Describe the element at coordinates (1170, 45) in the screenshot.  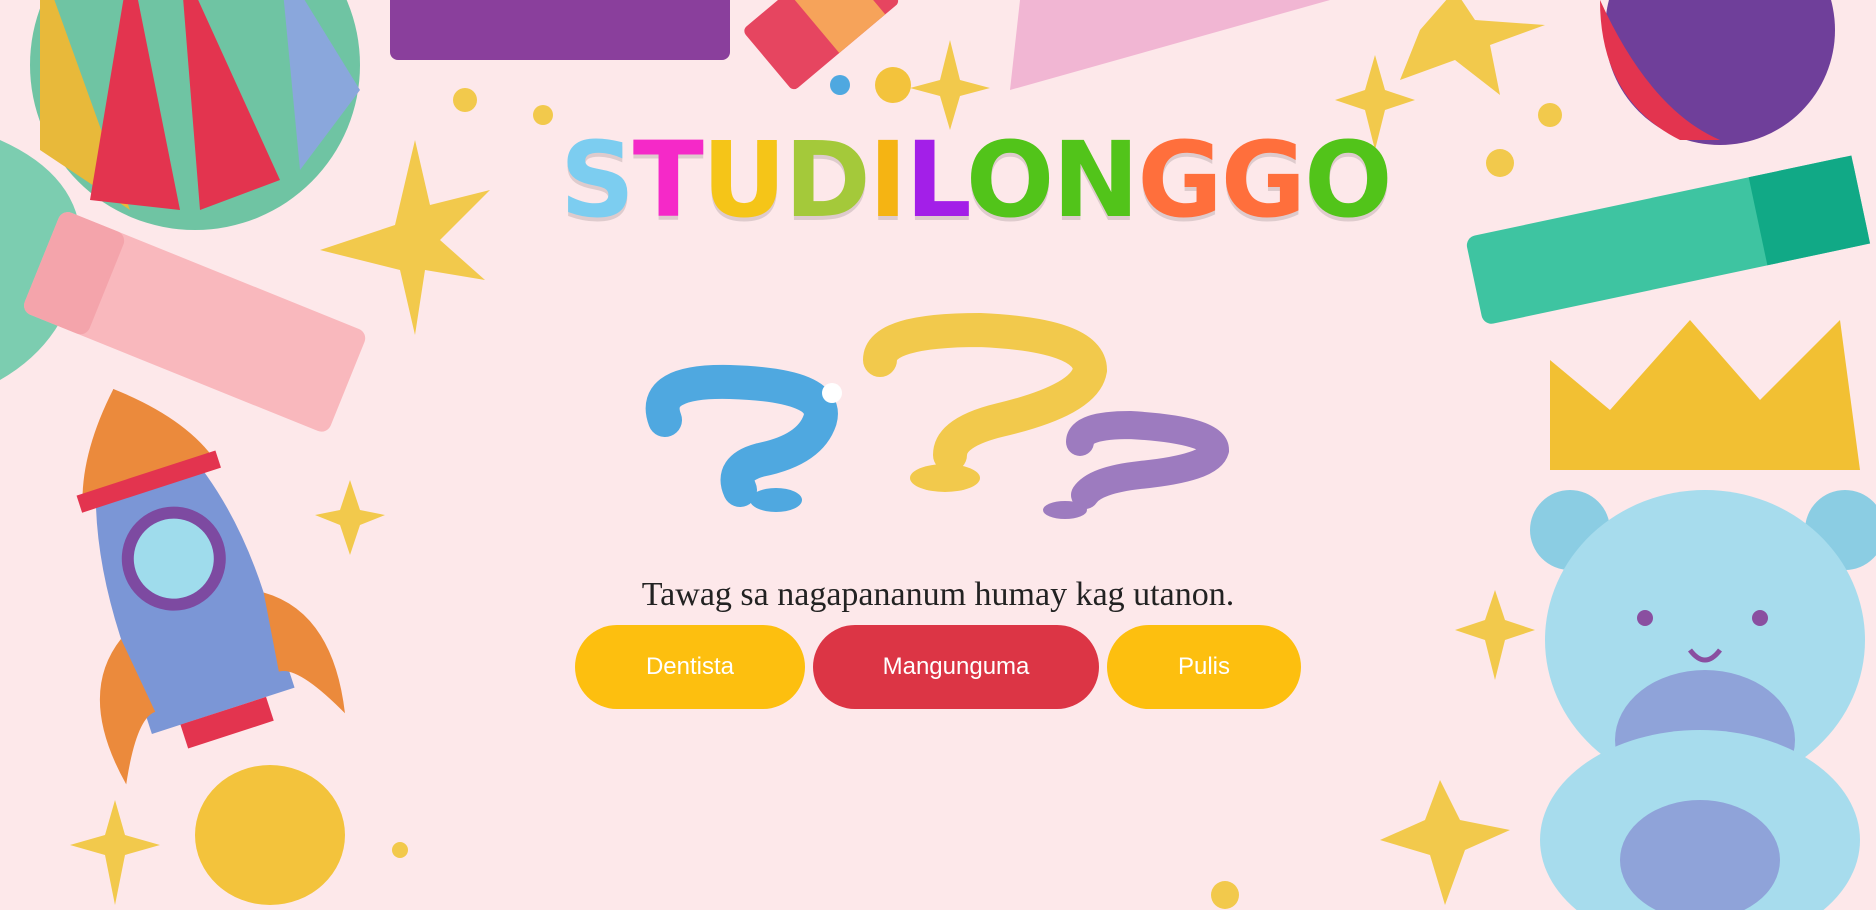
I see `triangle-icon` at that location.